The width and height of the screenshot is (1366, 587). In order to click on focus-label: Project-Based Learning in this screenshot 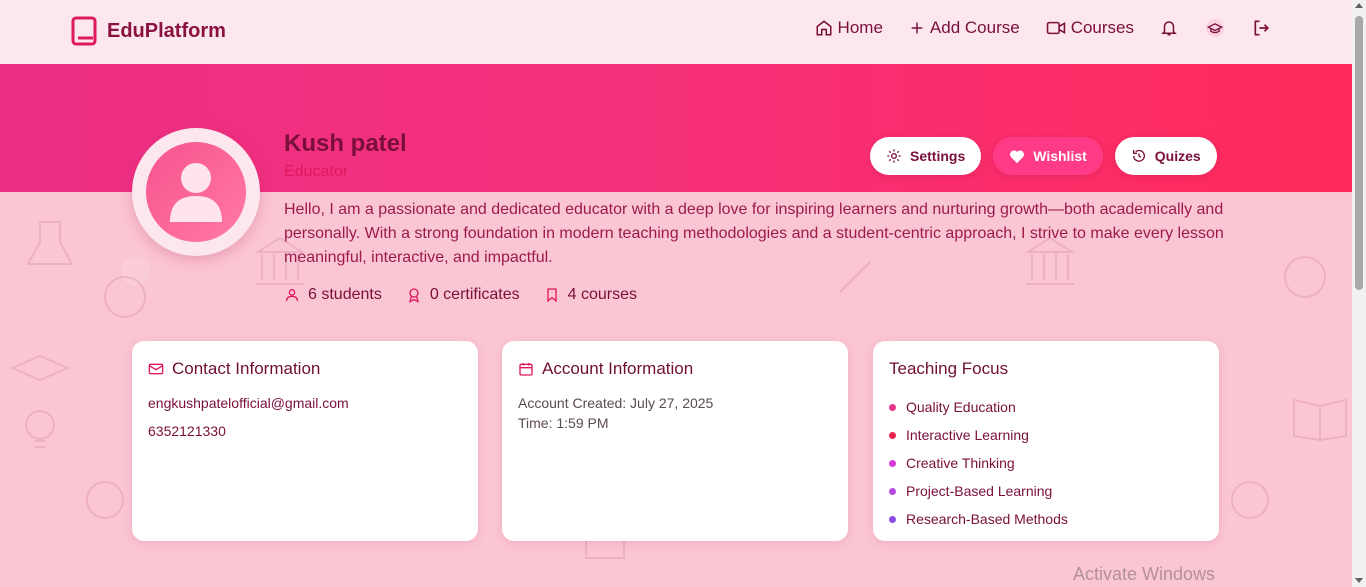, I will do `click(979, 491)`.